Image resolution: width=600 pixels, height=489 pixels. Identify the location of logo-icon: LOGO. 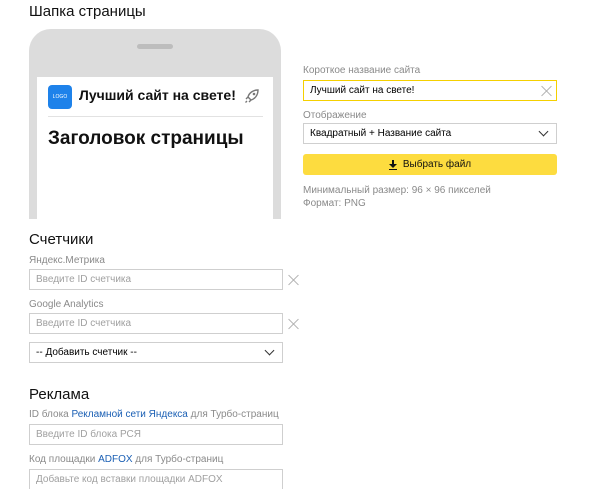
(60, 97).